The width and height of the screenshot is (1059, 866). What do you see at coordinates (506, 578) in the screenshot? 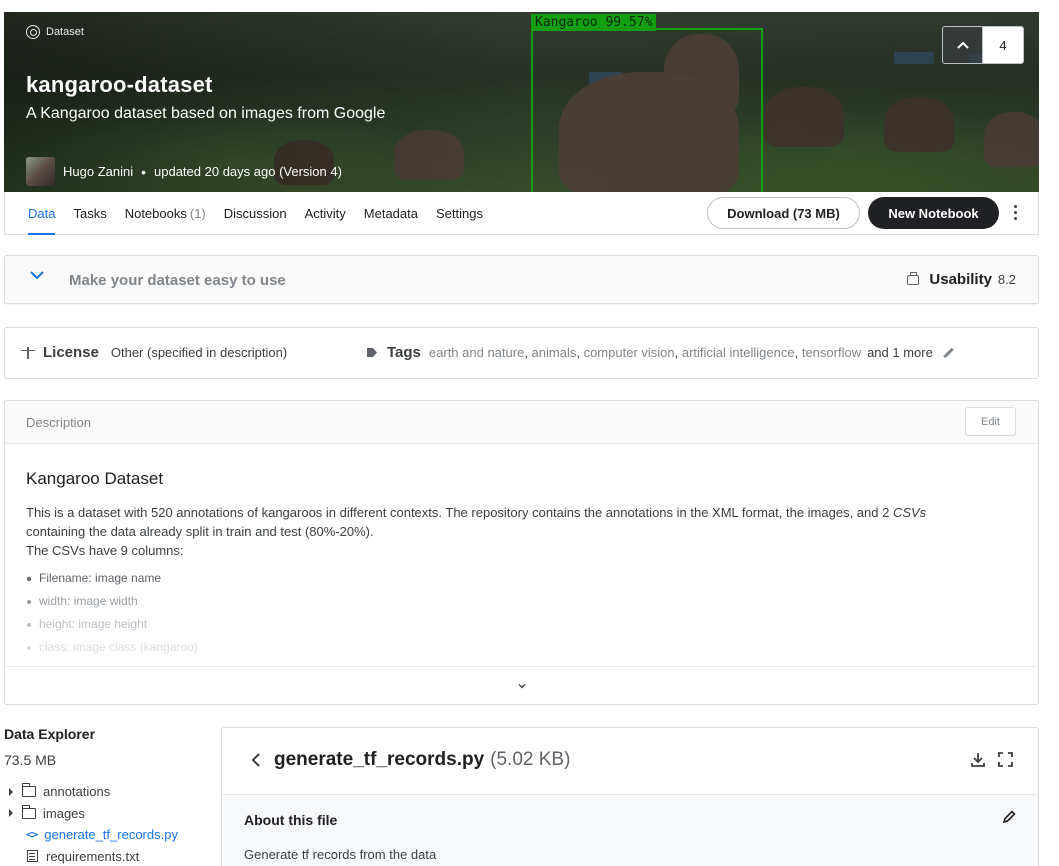
I see `list-item: Filename: image name` at bounding box center [506, 578].